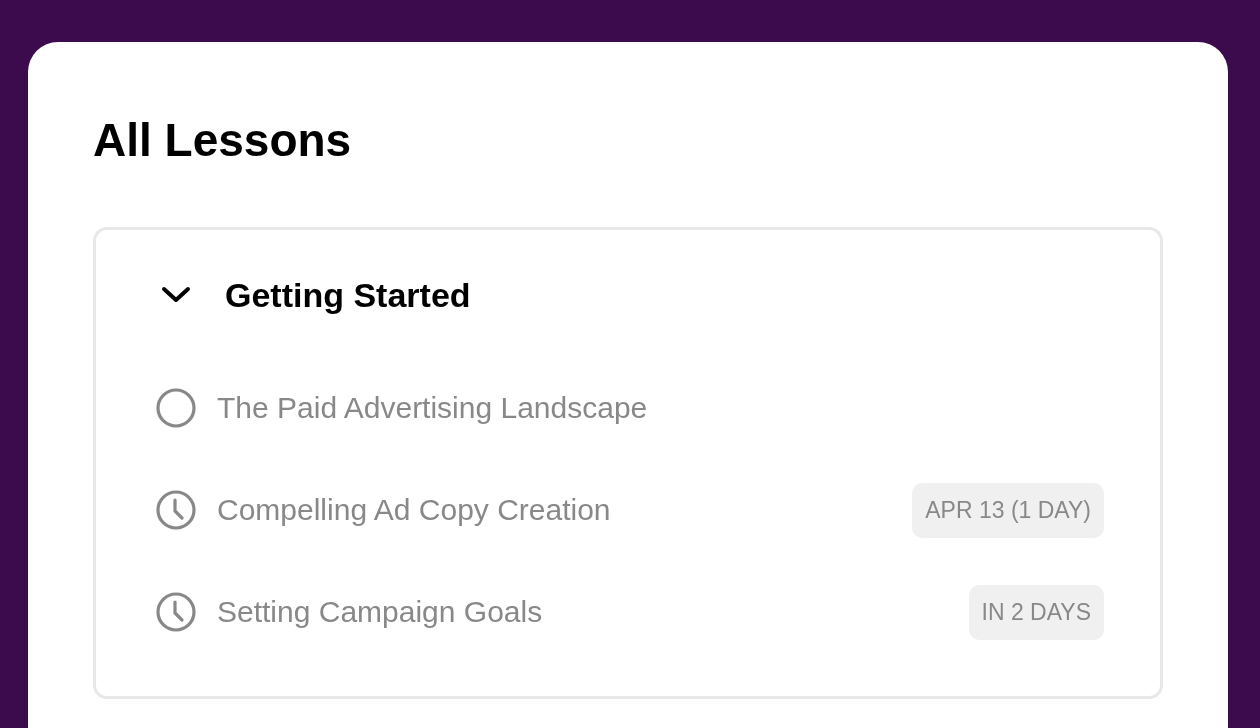 This screenshot has width=1260, height=728. What do you see at coordinates (1008, 510) in the screenshot?
I see `due-date-tag: APR 13 (1 DAY)` at bounding box center [1008, 510].